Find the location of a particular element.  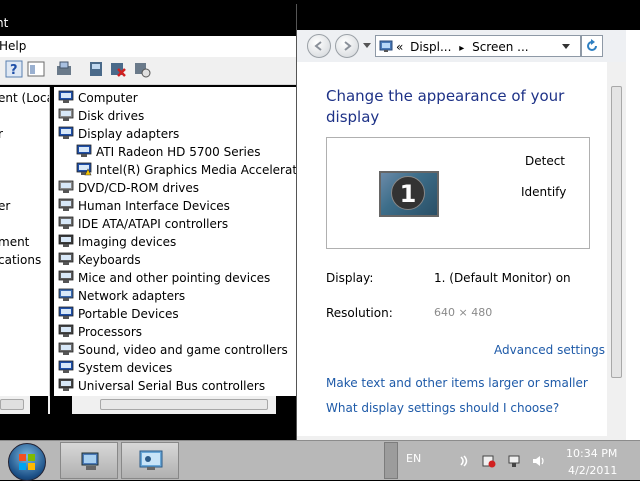

monitor-icon is located at coordinates (84, 150).